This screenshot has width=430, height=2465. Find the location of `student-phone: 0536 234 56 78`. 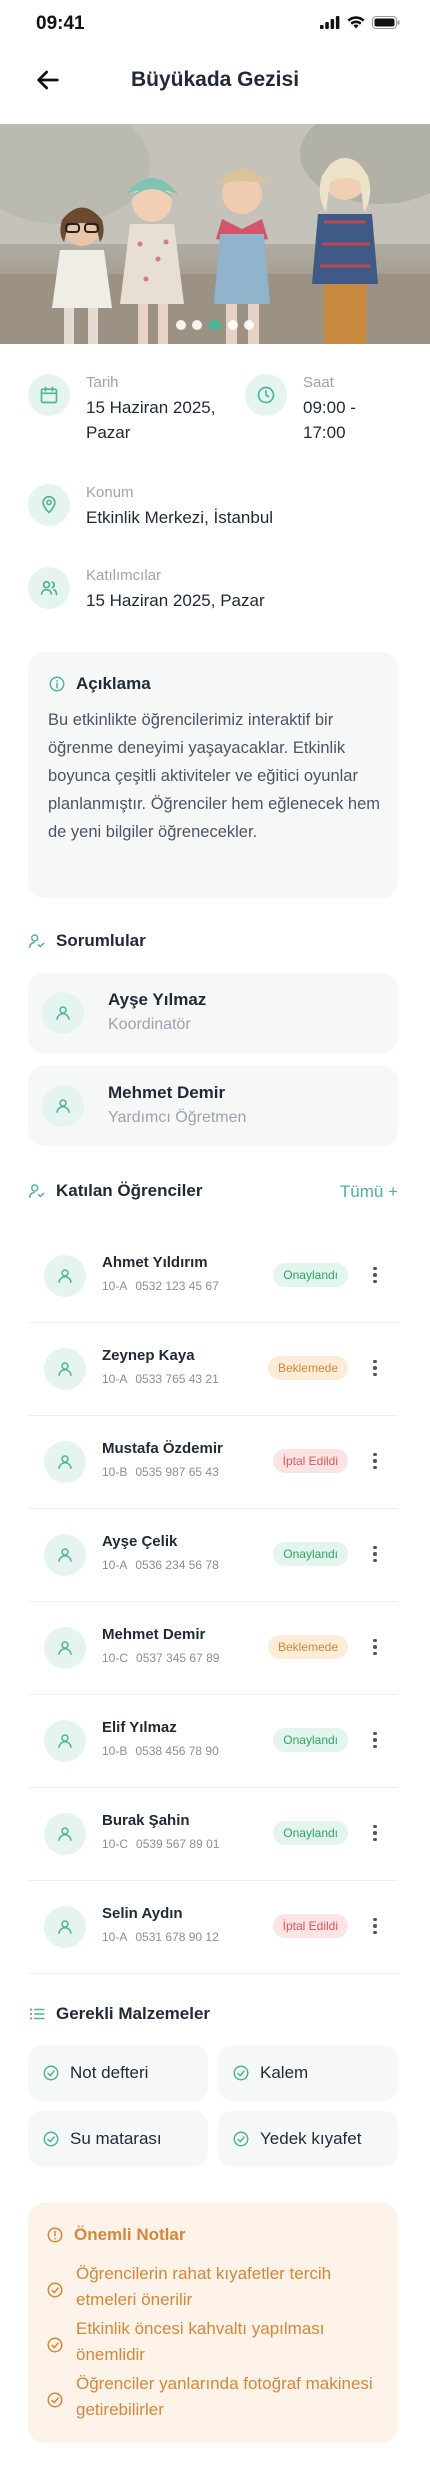

student-phone: 0536 234 56 78 is located at coordinates (177, 1565).